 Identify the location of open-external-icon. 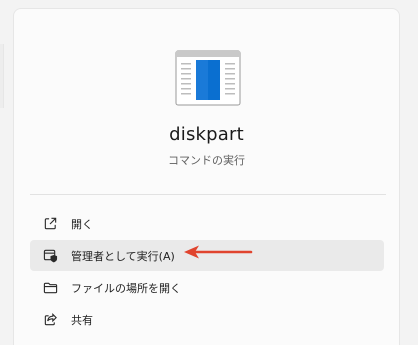
(50, 224).